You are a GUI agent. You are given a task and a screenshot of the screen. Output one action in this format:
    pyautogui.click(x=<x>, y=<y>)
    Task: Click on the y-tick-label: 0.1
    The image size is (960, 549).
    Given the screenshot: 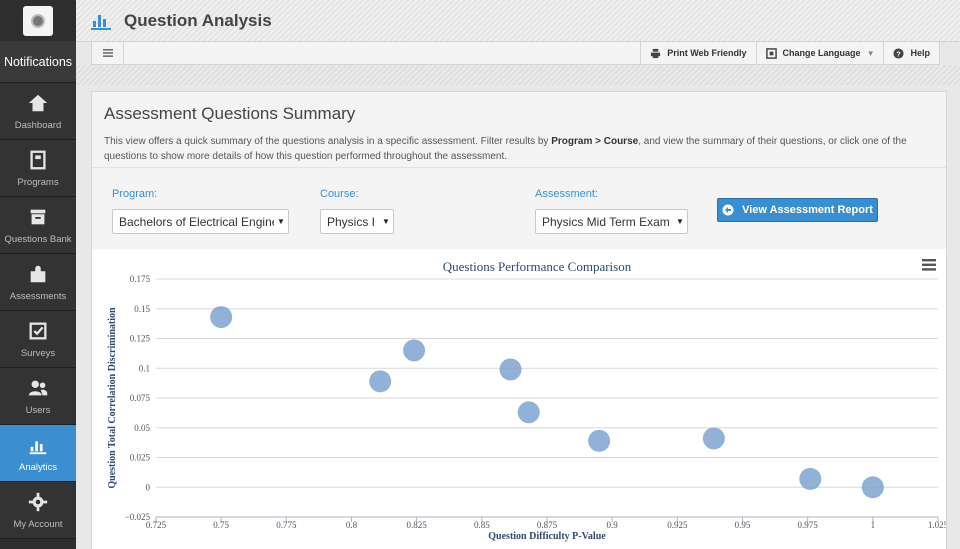 What is the action you would take?
    pyautogui.click(x=144, y=368)
    